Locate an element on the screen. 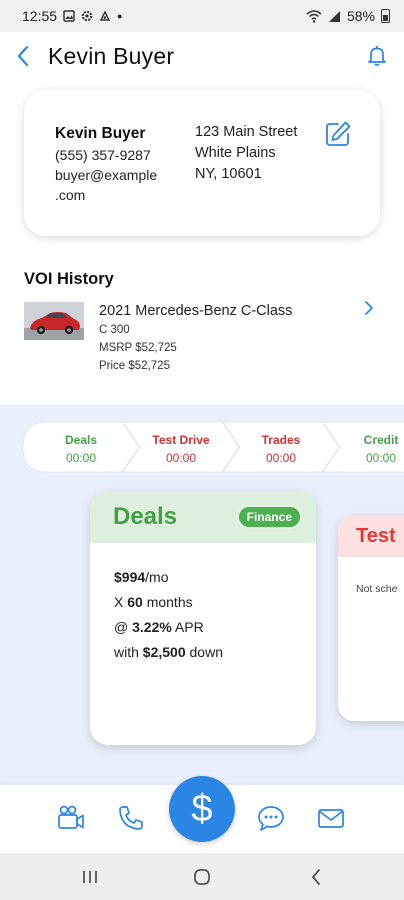  deals-card-header: Deals Finance is located at coordinates (203, 517).